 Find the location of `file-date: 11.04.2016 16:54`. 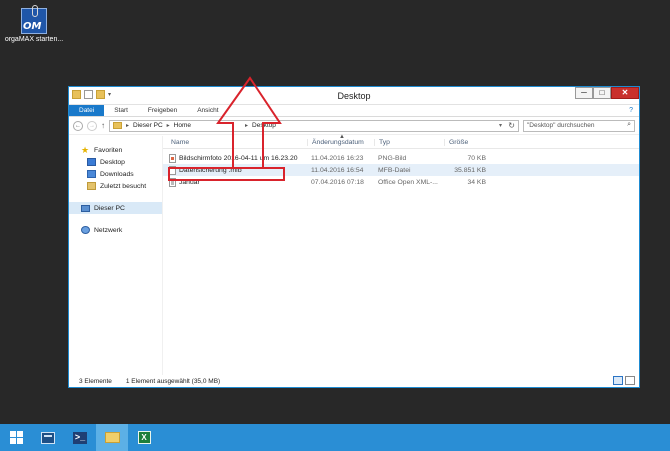

file-date: 11.04.2016 16:54 is located at coordinates (337, 170).